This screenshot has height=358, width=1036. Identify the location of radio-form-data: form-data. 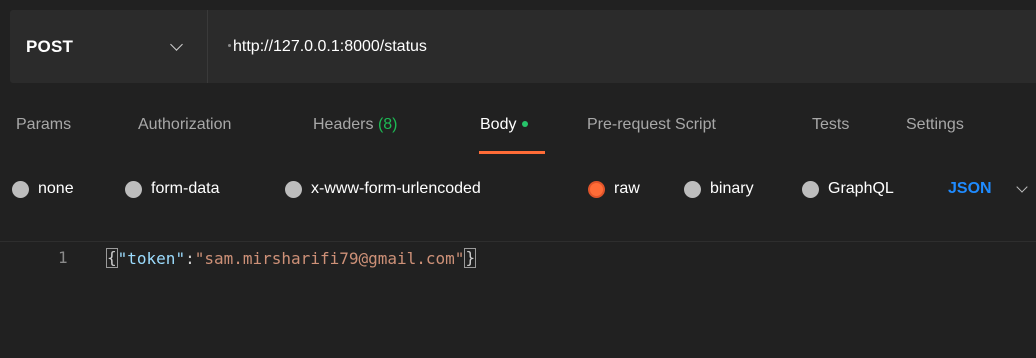
(172, 189).